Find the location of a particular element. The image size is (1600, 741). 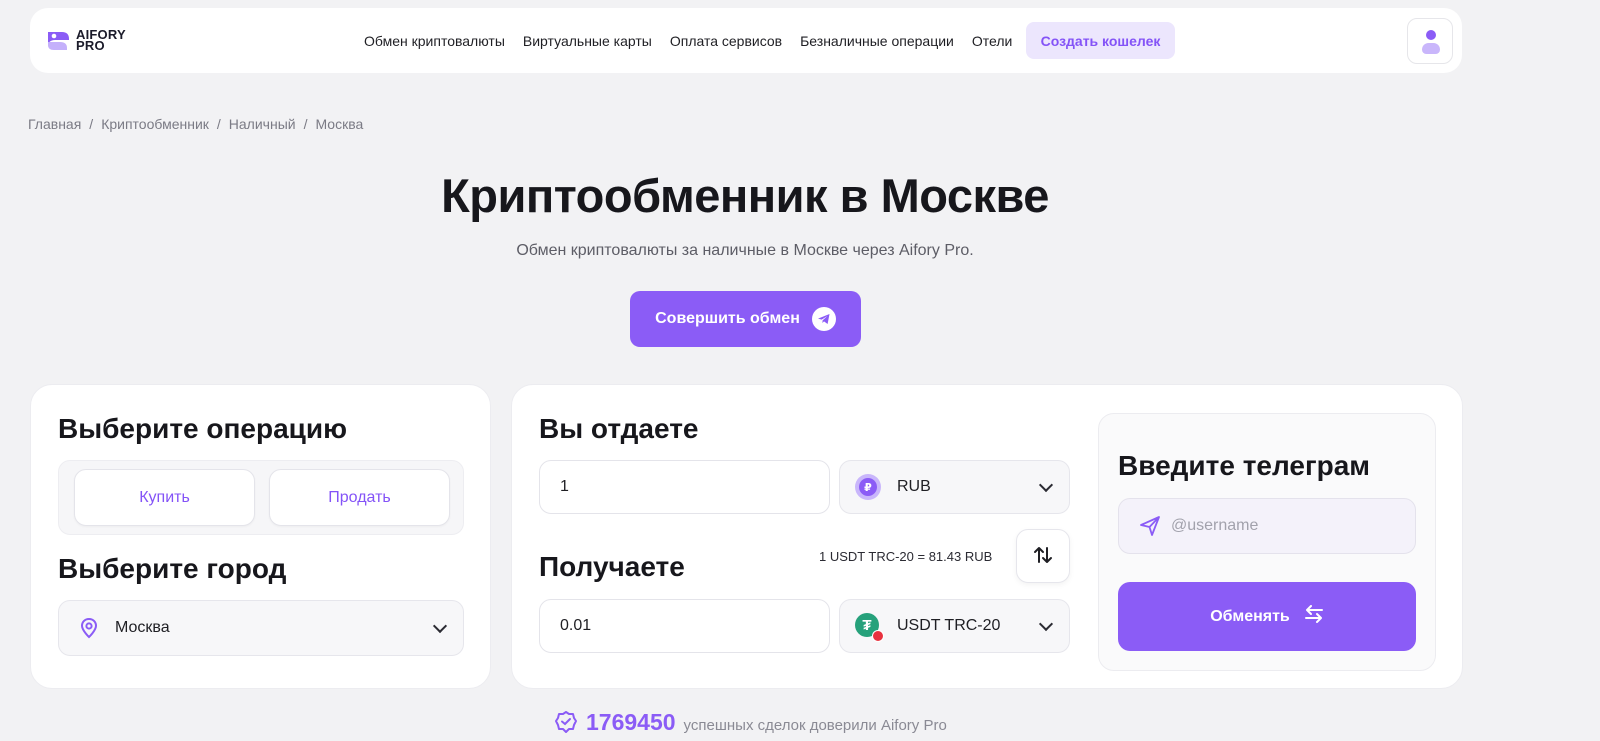

city-select-value: Москва is located at coordinates (142, 627).